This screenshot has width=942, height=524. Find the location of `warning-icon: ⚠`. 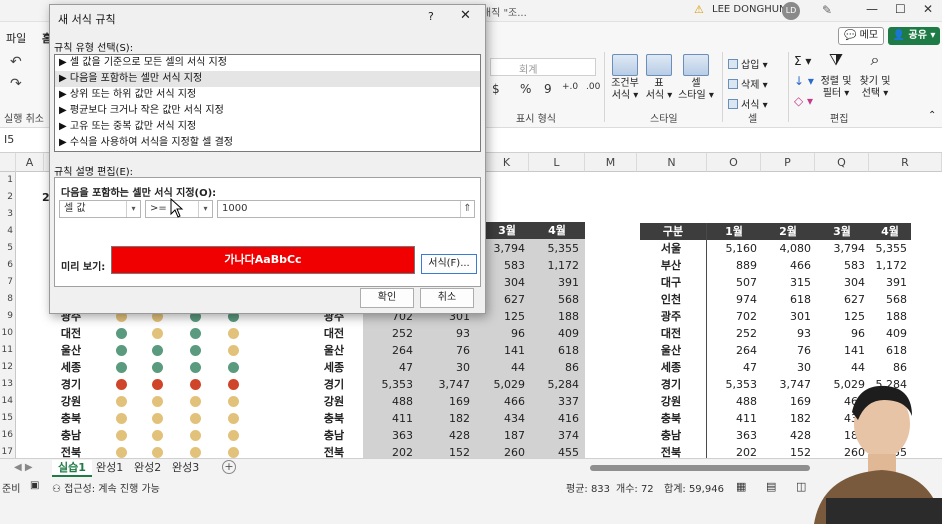

warning-icon: ⚠ is located at coordinates (700, 9).